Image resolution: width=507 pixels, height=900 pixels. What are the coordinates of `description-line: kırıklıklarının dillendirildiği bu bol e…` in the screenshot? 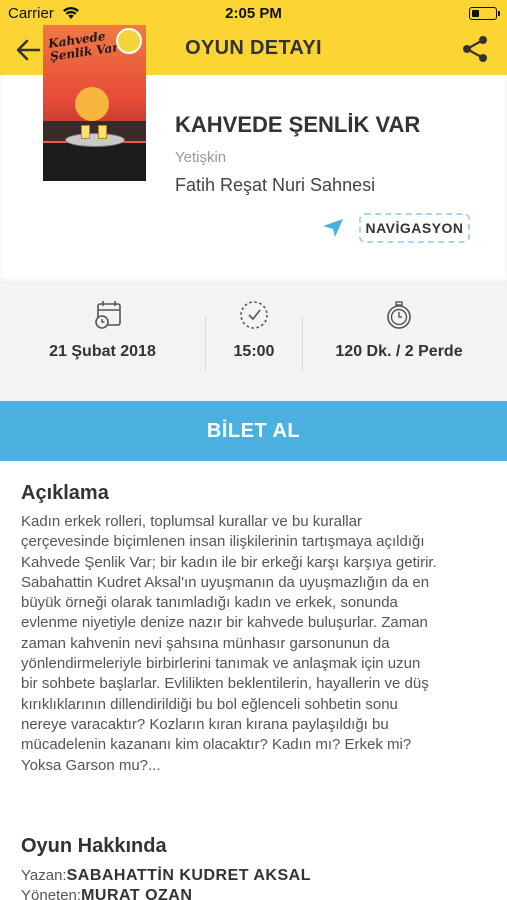 It's located at (209, 704).